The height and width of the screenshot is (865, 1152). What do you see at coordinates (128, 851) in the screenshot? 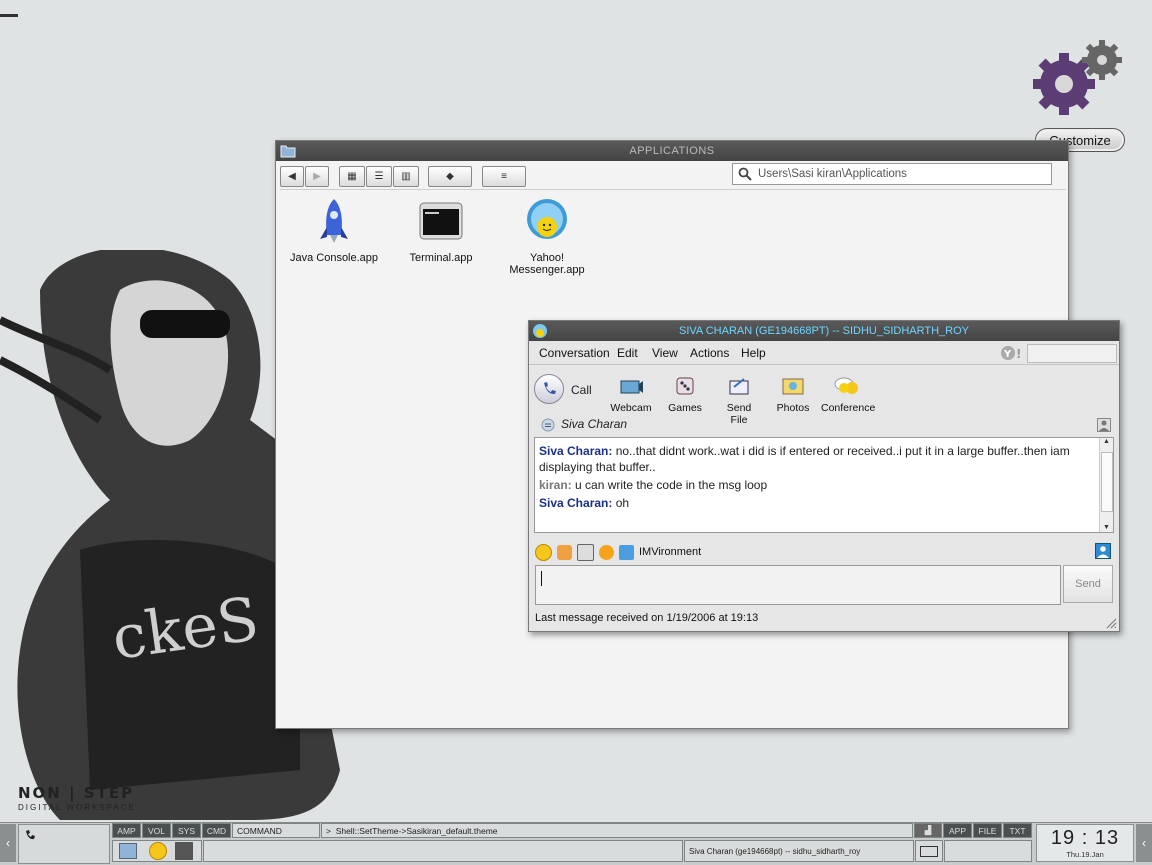
I see `folder-launch-icon` at bounding box center [128, 851].